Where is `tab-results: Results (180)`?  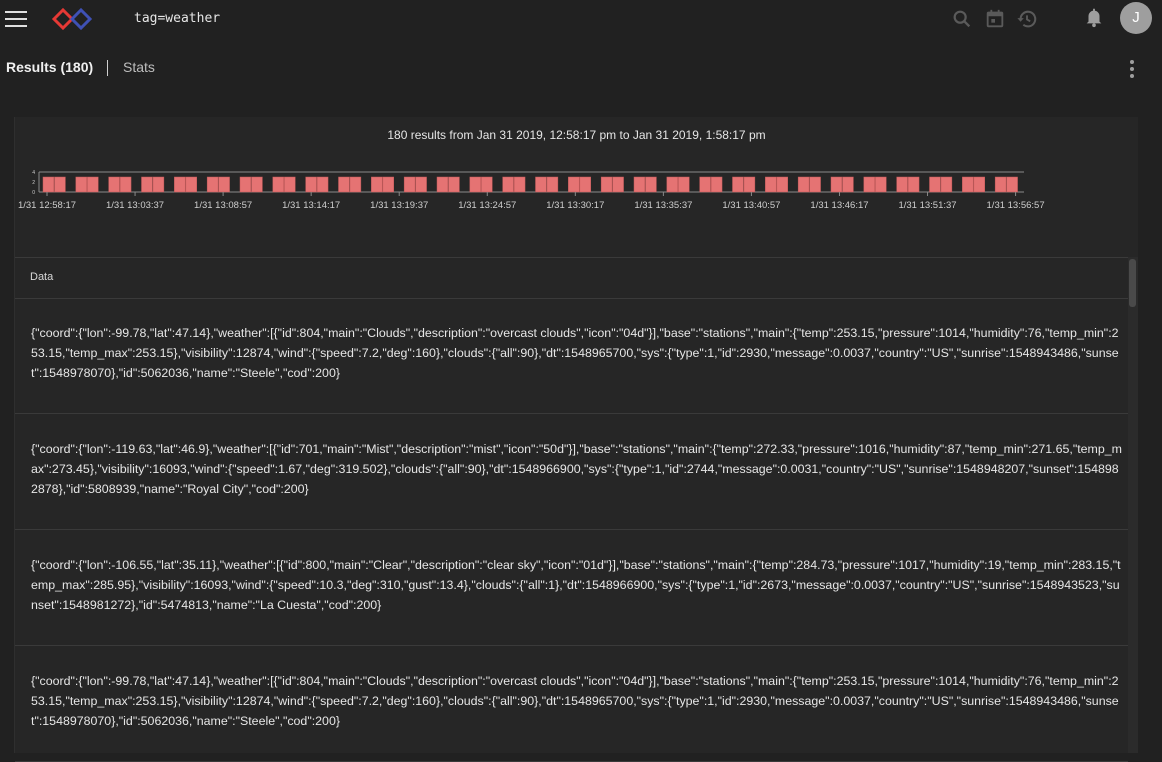
tab-results: Results (180) is located at coordinates (49, 67).